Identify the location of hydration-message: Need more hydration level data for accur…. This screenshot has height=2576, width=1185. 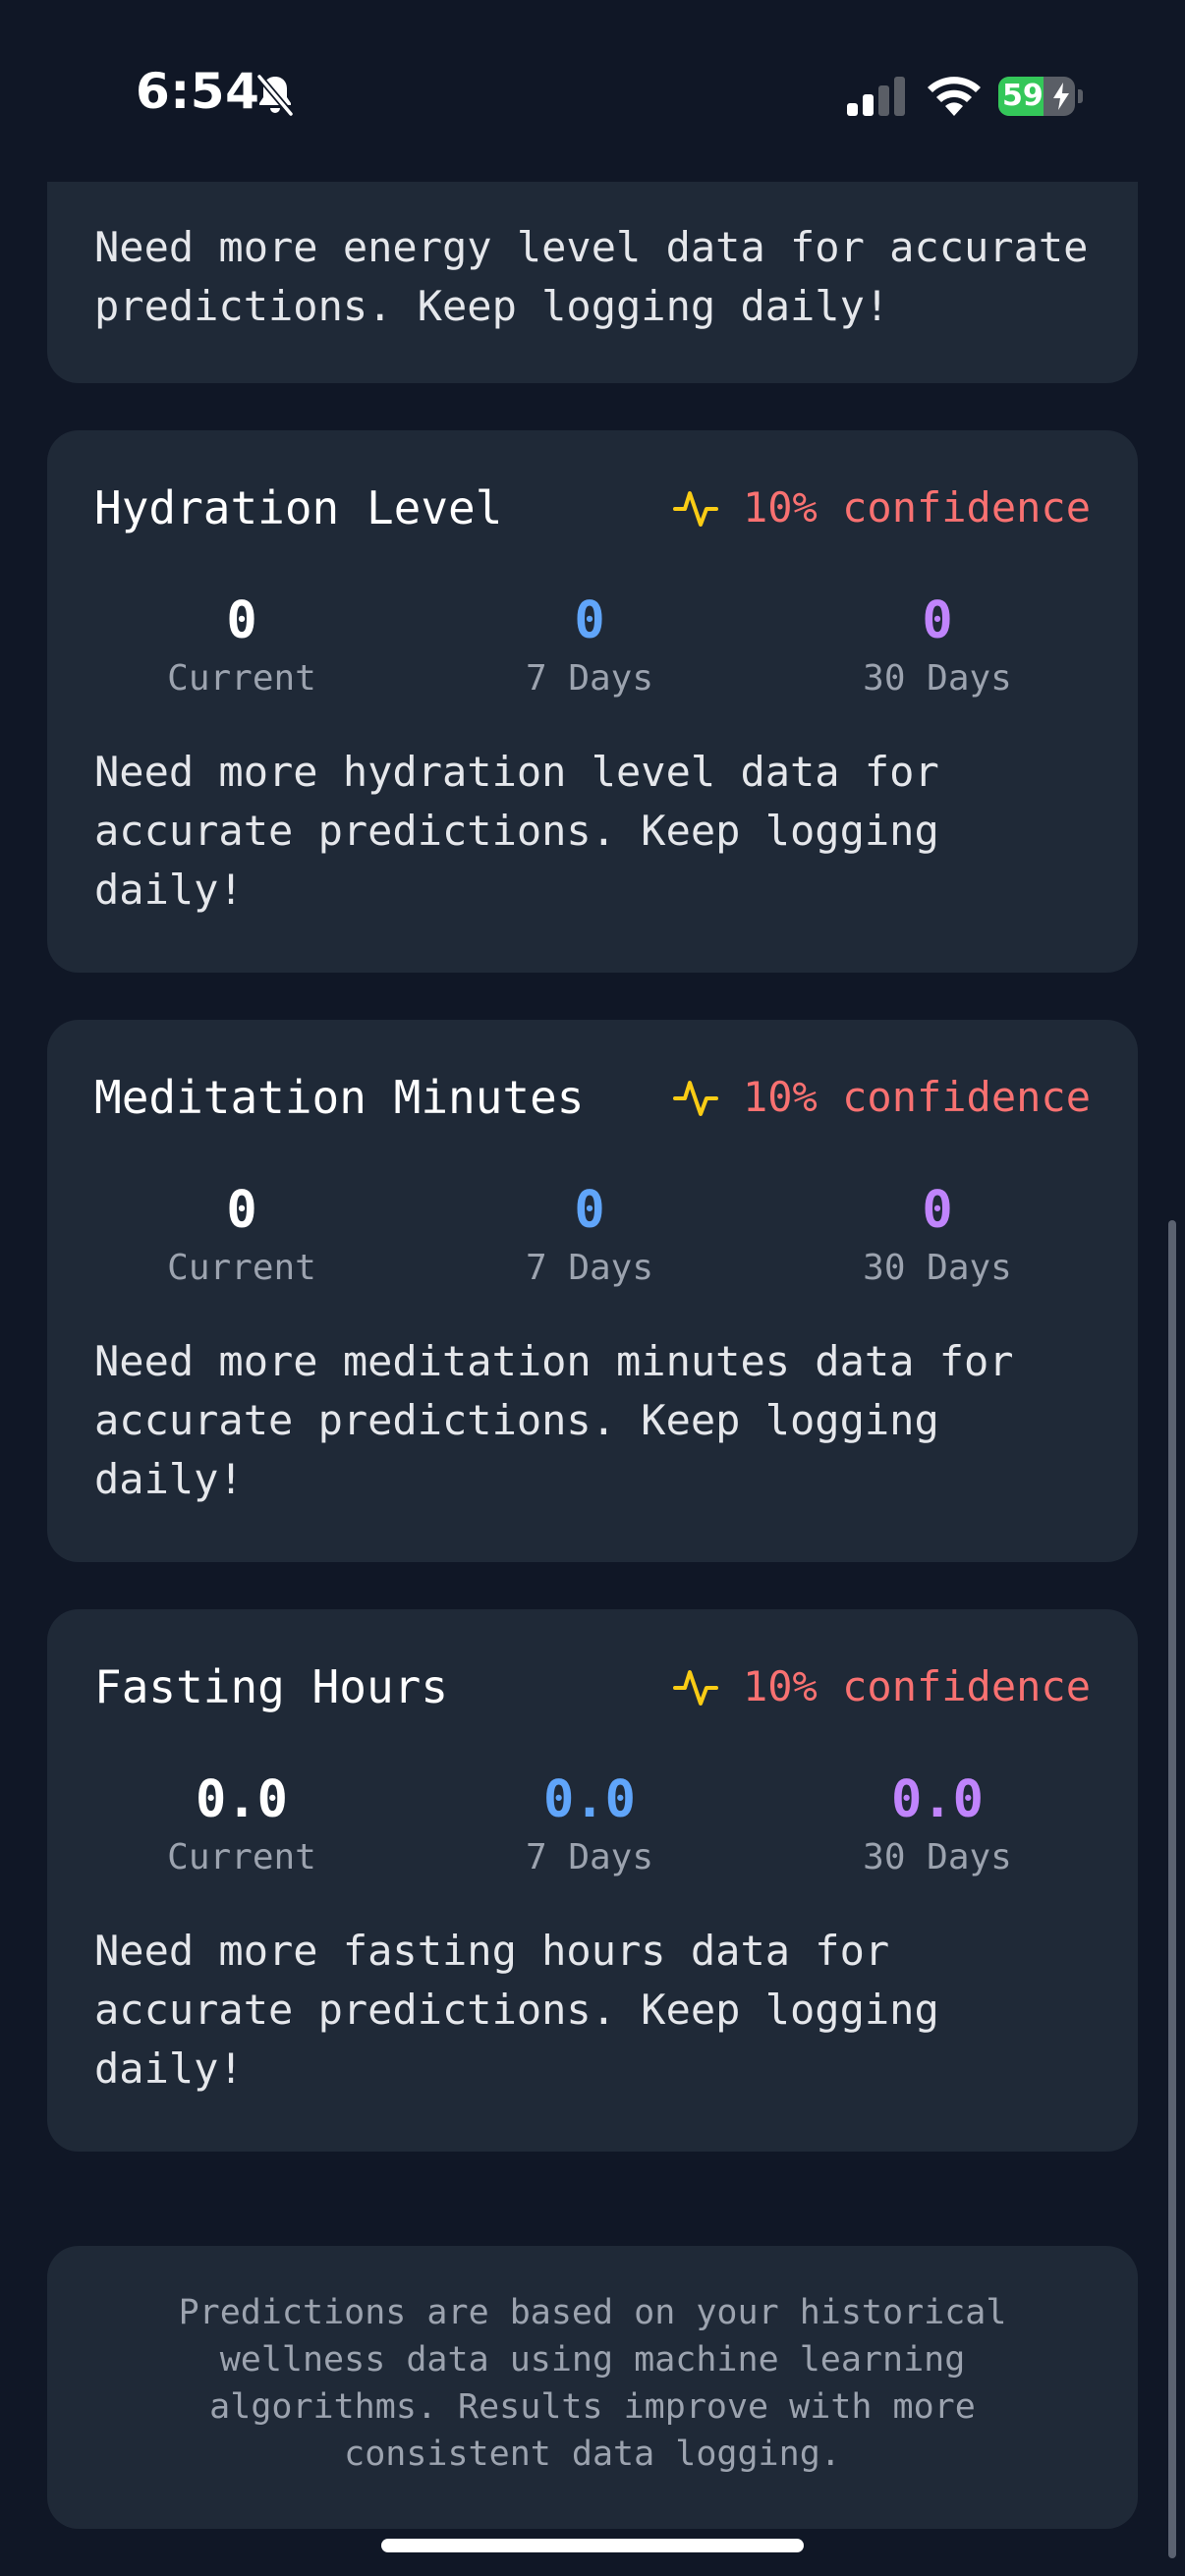
(517, 831).